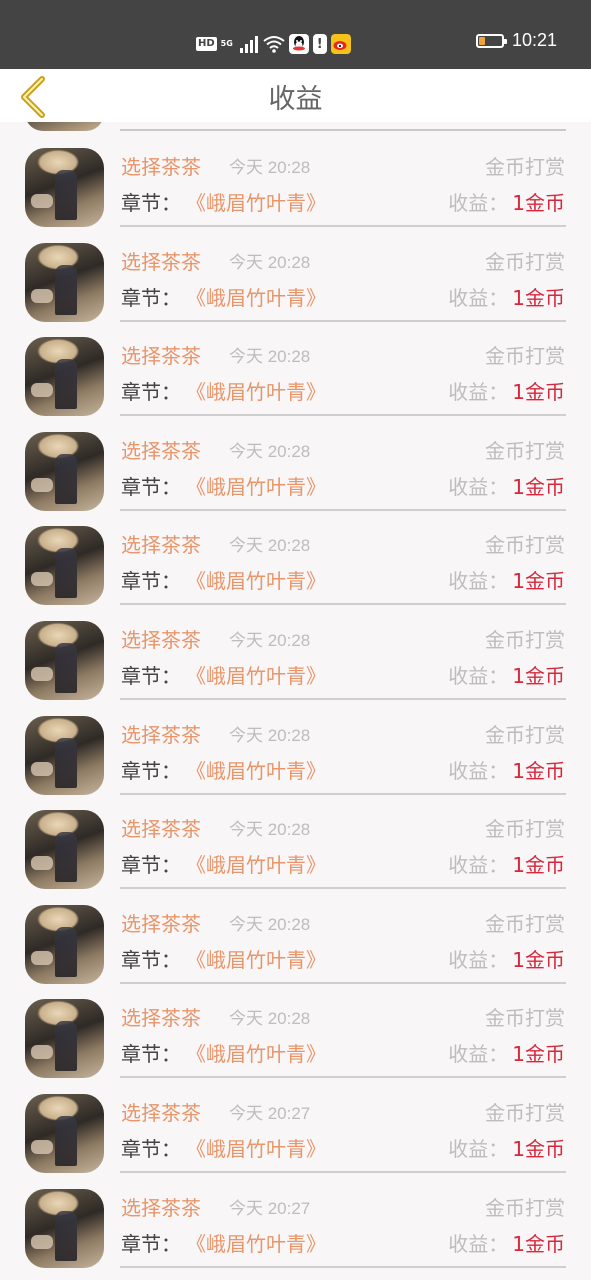 Image resolution: width=591 pixels, height=1280 pixels. Describe the element at coordinates (295, 99) in the screenshot. I see `page-title: 收益` at that location.